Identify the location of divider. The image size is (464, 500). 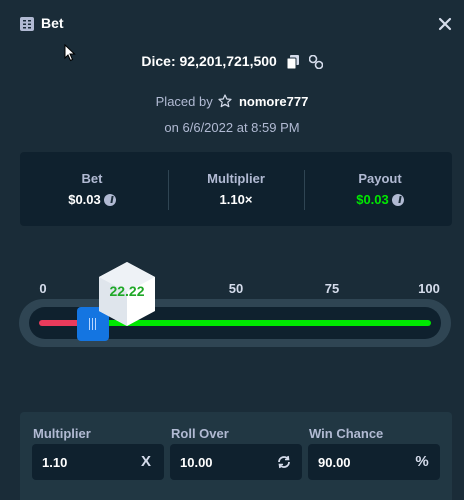
(304, 190).